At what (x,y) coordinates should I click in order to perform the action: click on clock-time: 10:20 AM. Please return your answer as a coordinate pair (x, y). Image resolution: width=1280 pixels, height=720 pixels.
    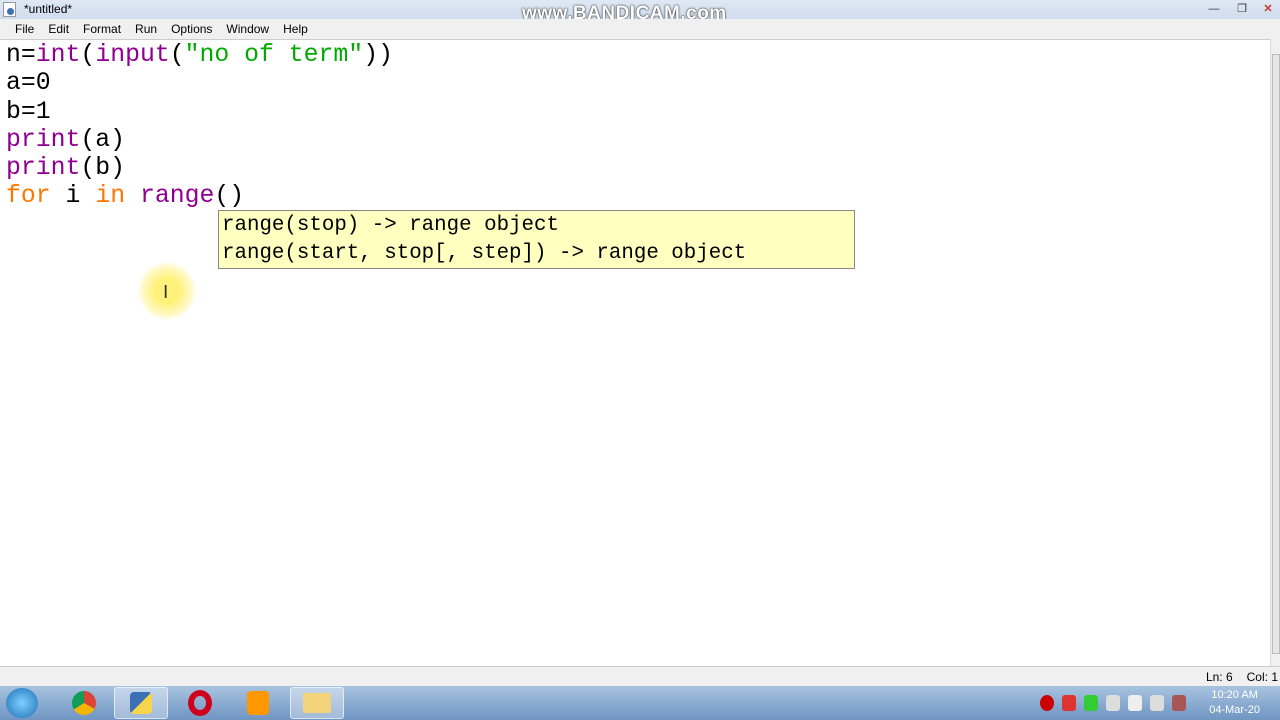
    Looking at the image, I should click on (1234, 695).